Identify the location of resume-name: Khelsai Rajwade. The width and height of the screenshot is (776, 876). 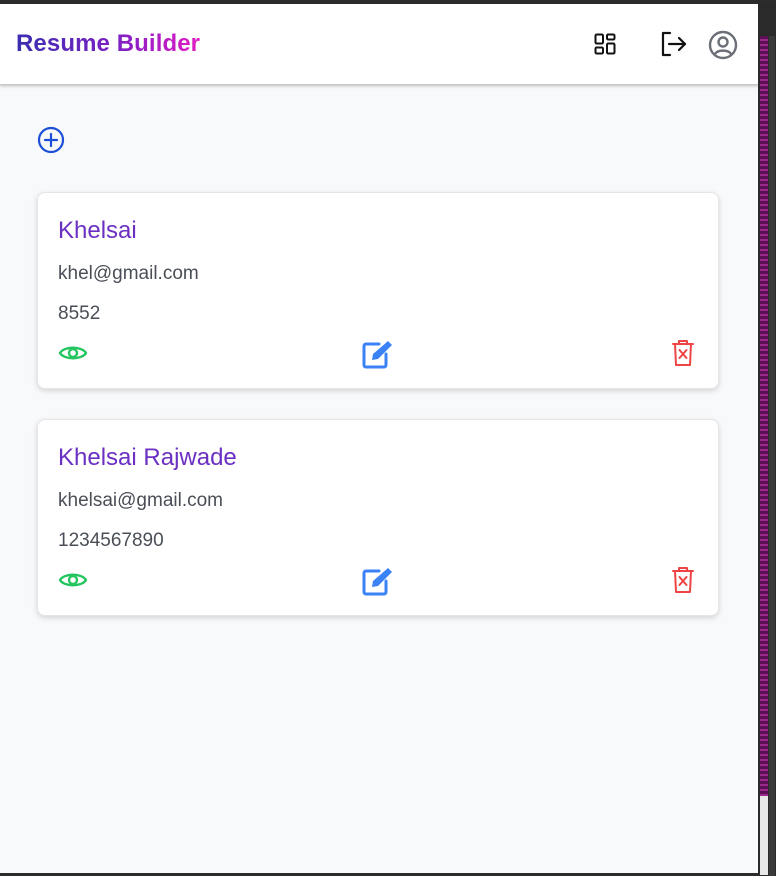
(147, 457).